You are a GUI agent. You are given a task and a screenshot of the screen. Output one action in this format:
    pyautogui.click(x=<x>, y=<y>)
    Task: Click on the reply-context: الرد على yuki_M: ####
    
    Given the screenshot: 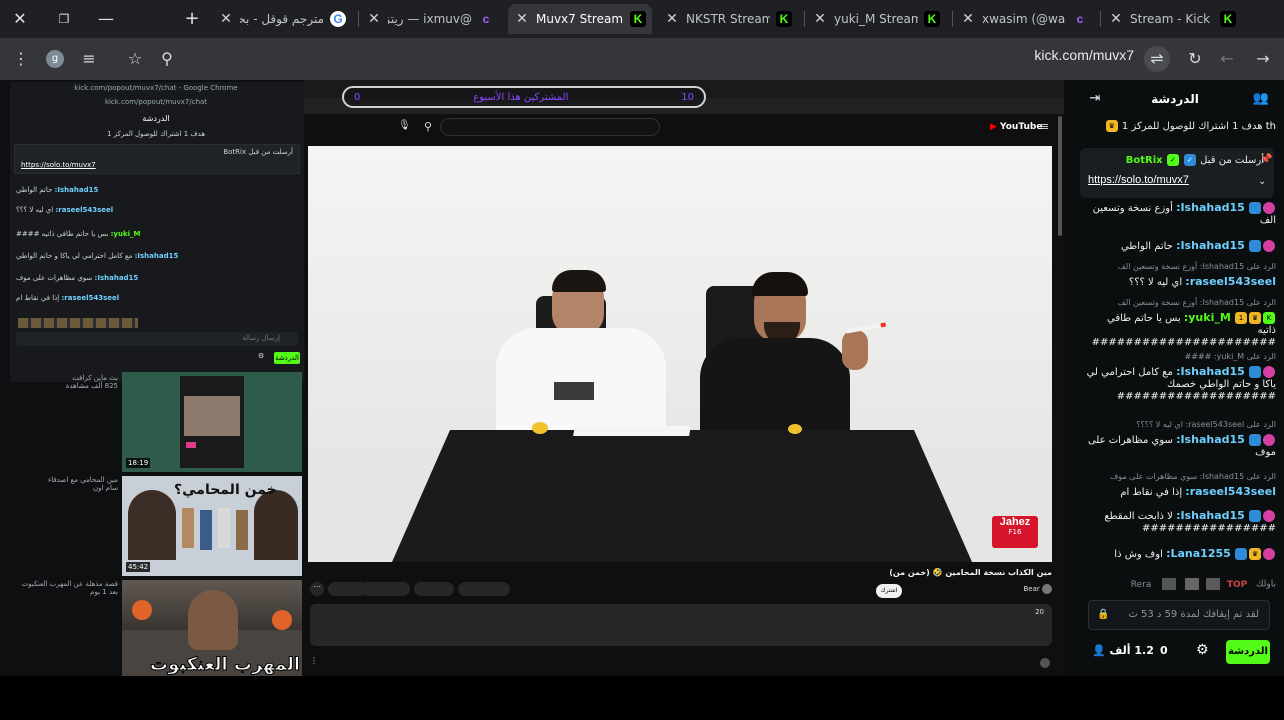 What is the action you would take?
    pyautogui.click(x=1230, y=356)
    